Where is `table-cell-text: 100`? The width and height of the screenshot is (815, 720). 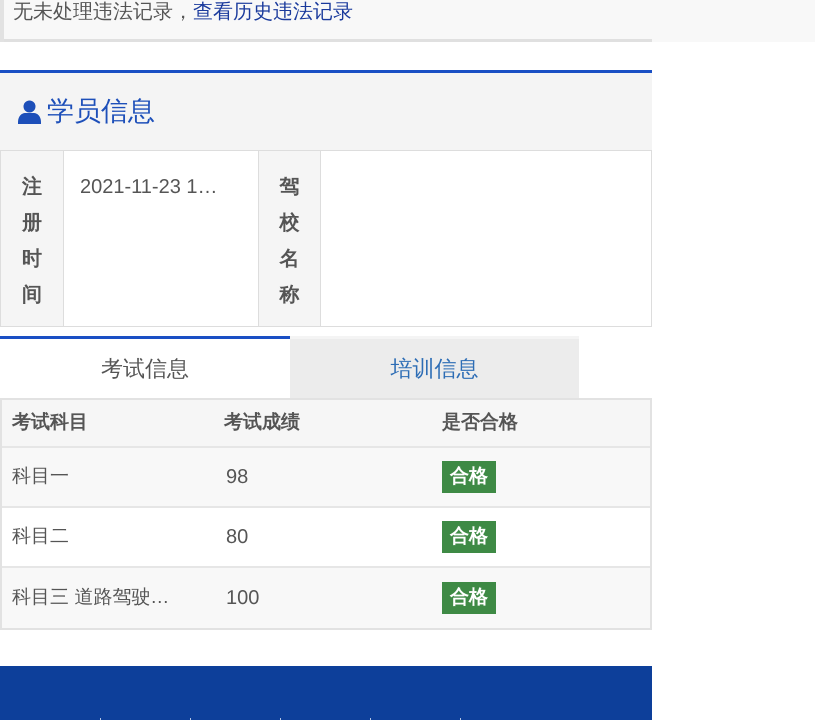
table-cell-text: 100 is located at coordinates (242, 598).